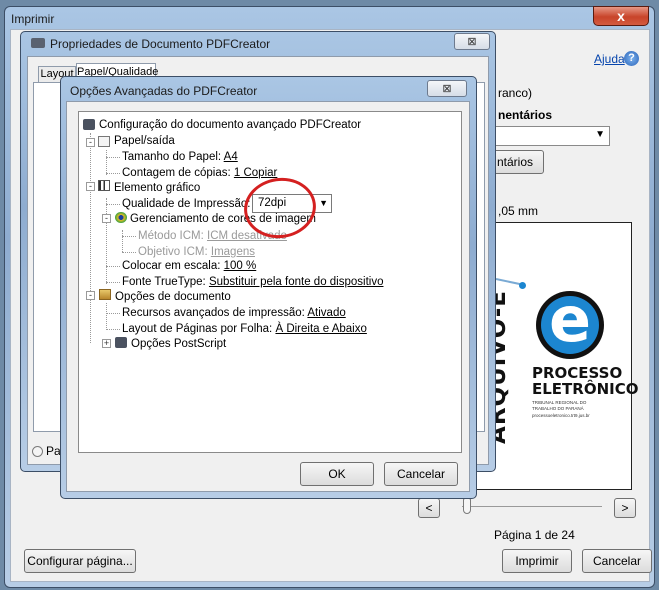 This screenshot has height=590, width=659. What do you see at coordinates (255, 173) in the screenshot?
I see `copies-value: 1 Copiar` at bounding box center [255, 173].